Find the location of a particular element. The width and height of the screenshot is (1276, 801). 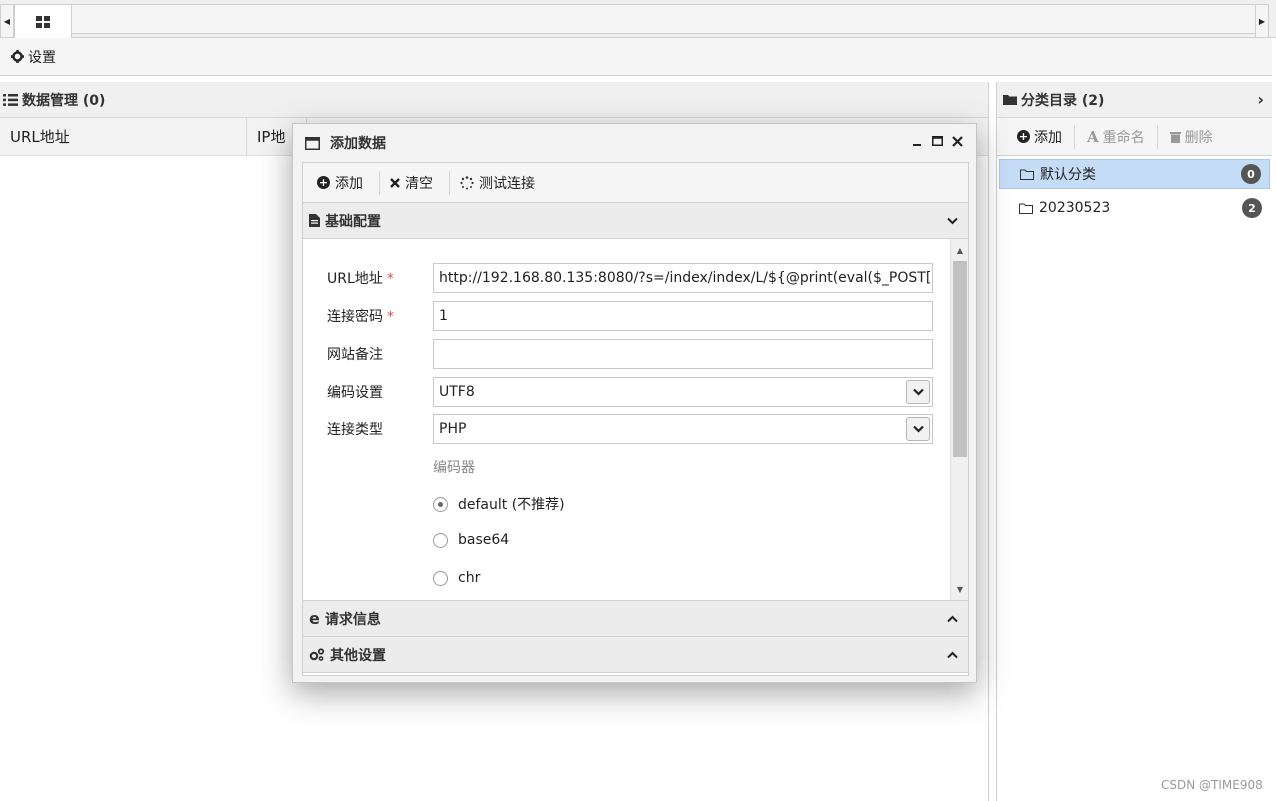

category-add-label: 添加 is located at coordinates (1048, 137).